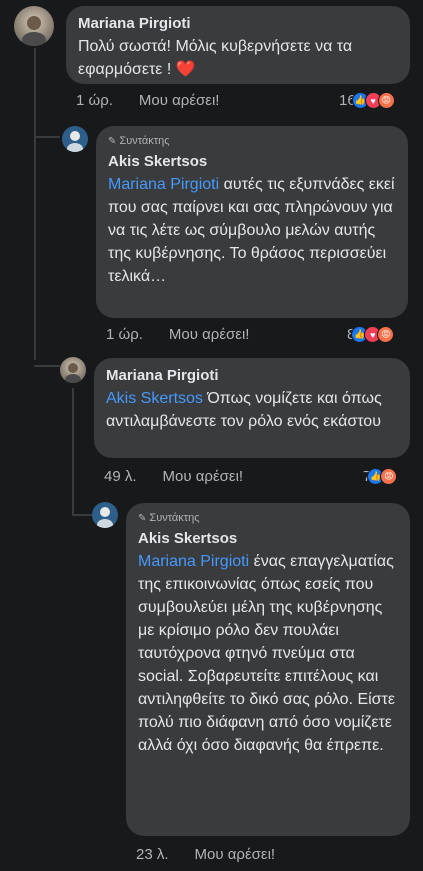 This screenshot has height=871, width=423. I want to click on comment-time: 23 λ., so click(152, 854).